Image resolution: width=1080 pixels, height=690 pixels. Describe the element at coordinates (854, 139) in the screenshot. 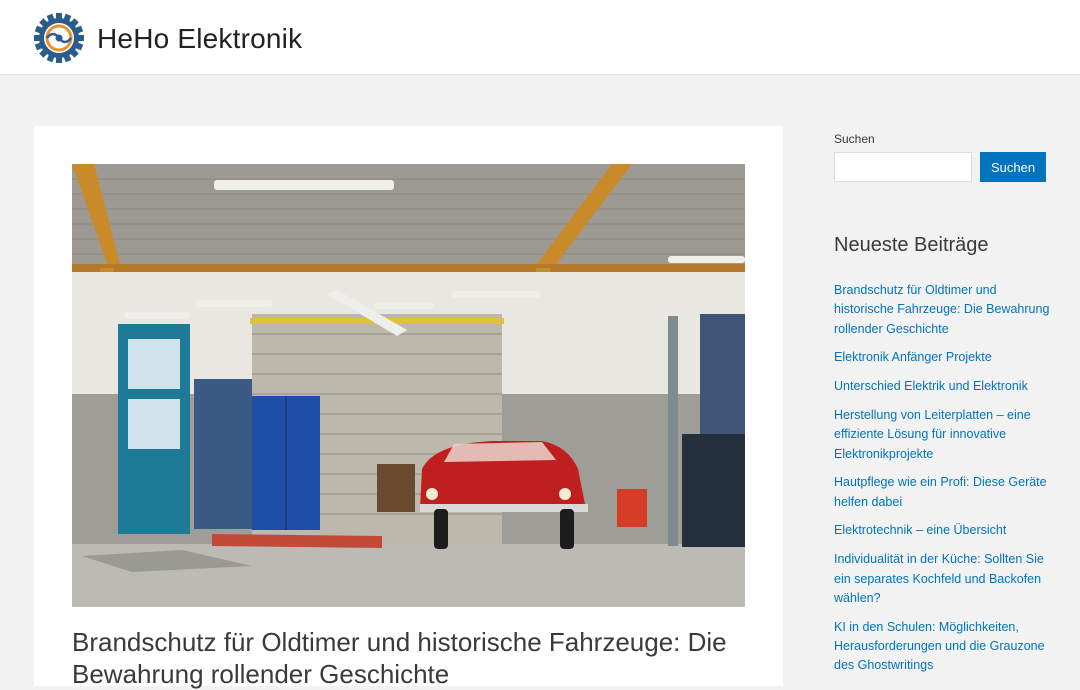

I see `search-label: Suchen` at that location.